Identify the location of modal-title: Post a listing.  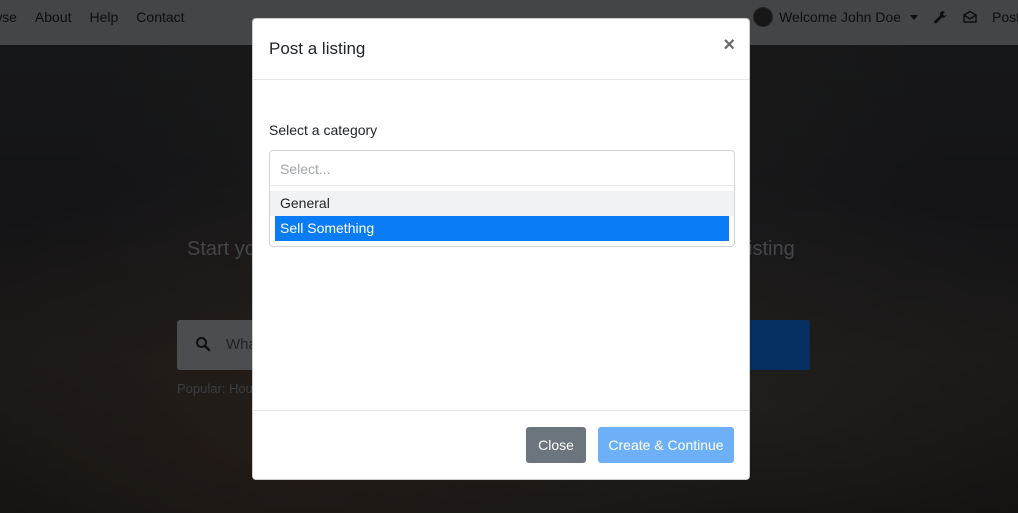
(317, 48).